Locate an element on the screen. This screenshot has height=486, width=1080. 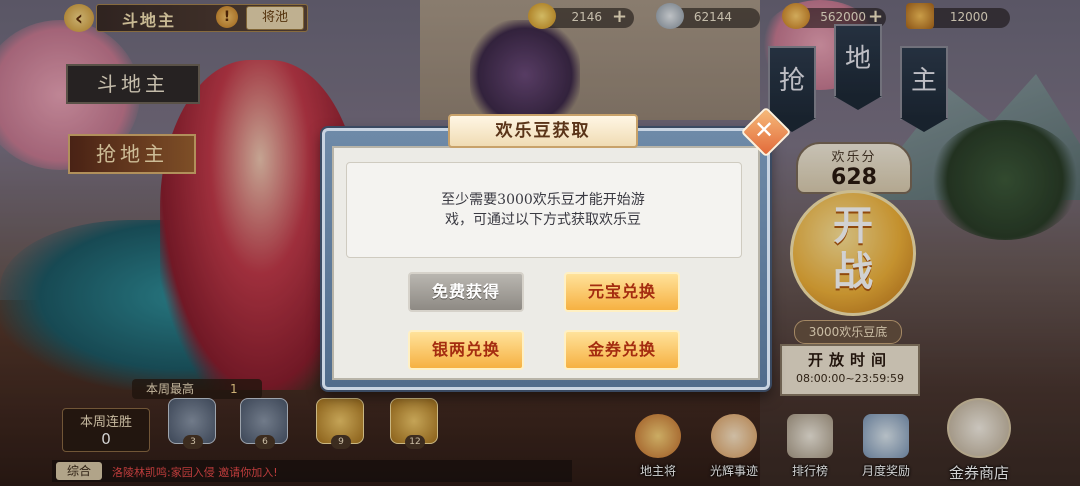
message-line: 至少需要3000欢乐豆才能开始游 is located at coordinates (543, 200).